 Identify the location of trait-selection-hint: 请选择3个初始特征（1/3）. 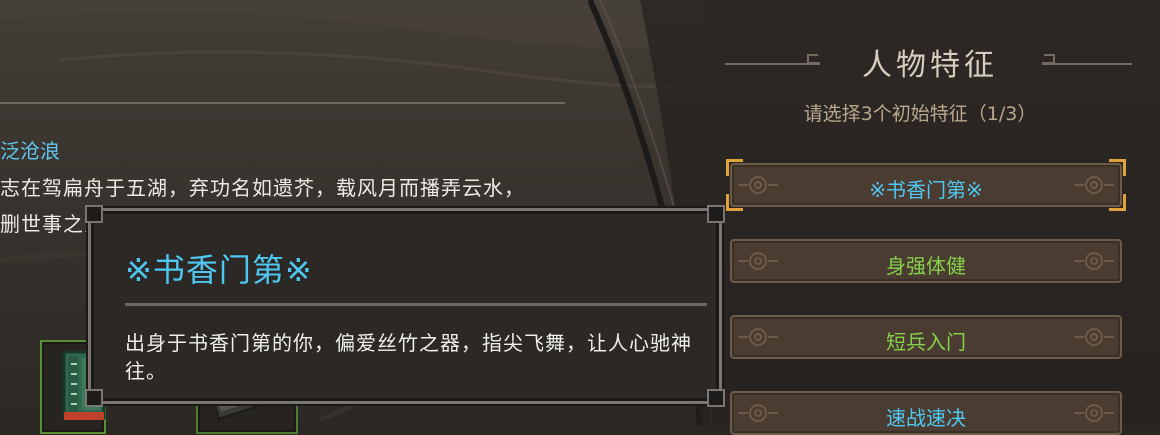
(920, 114).